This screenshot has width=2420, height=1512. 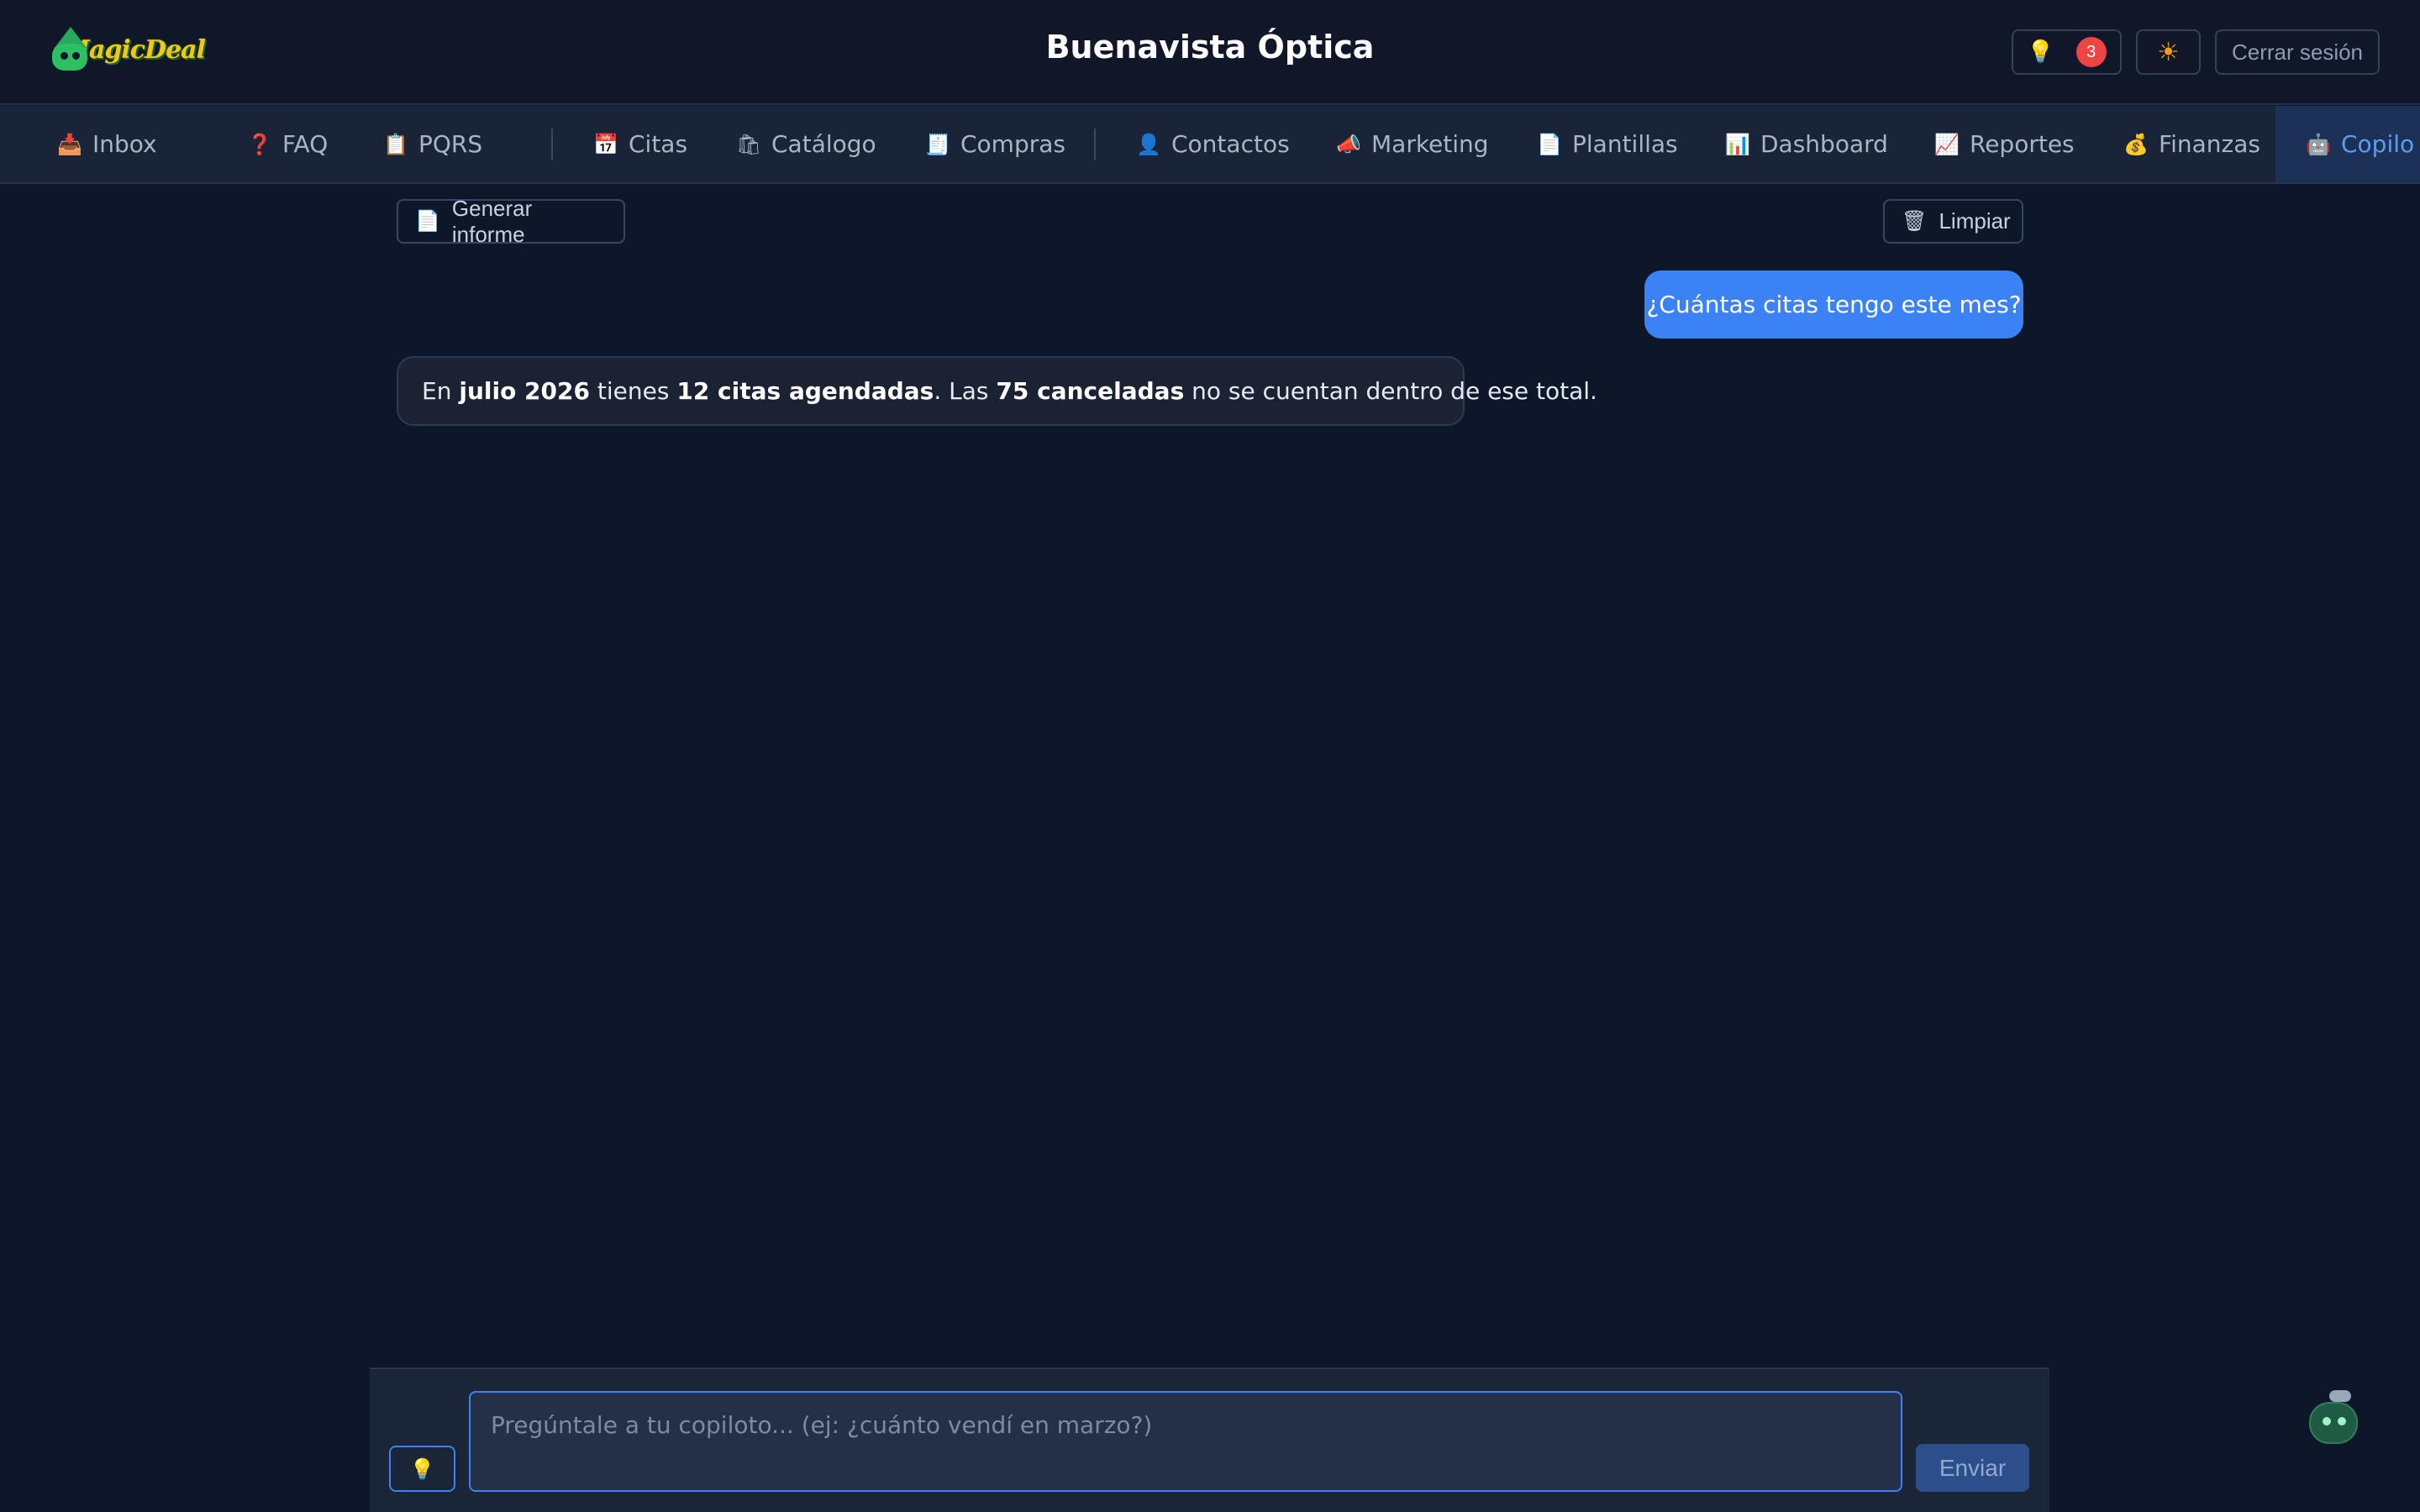 What do you see at coordinates (633, 391) in the screenshot?
I see `message-text: tienes` at bounding box center [633, 391].